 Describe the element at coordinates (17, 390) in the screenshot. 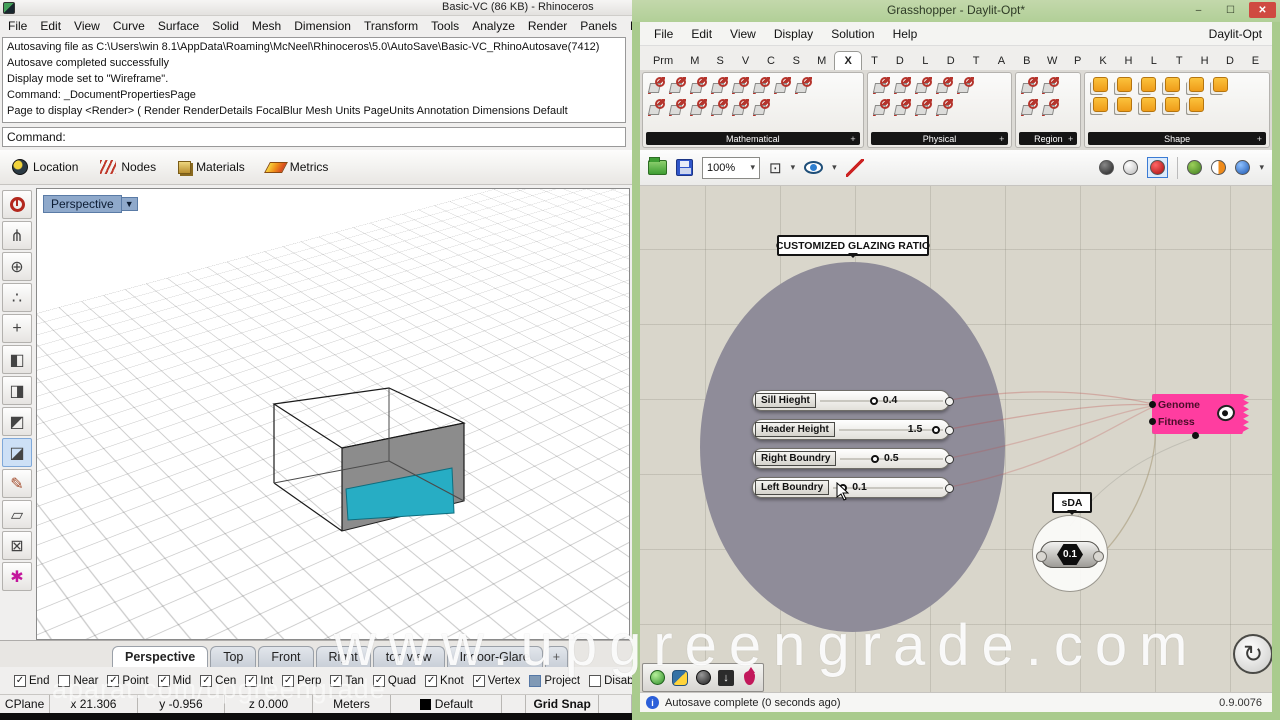

I see `cube-right-icon: ◨` at that location.